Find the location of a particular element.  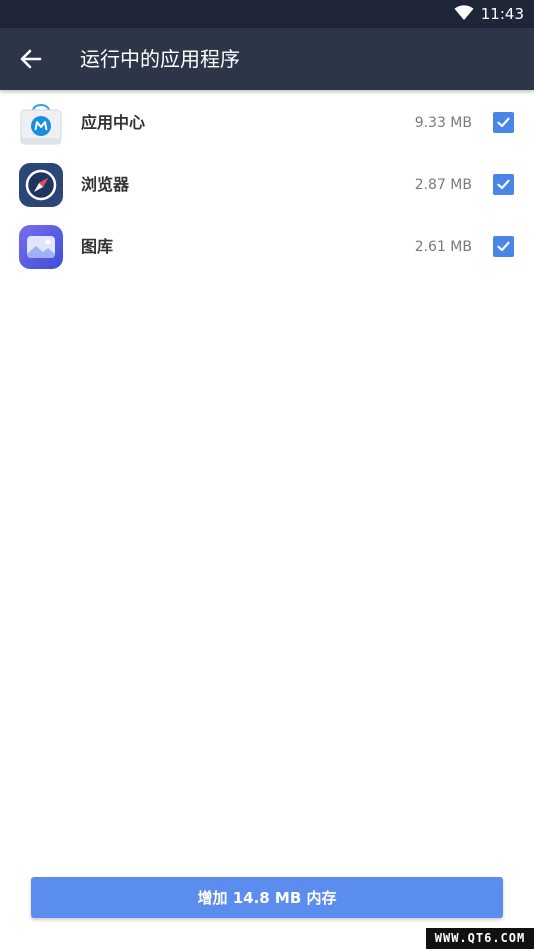

list-item-app-center: 应用中心 9.33 MB is located at coordinates (267, 123).